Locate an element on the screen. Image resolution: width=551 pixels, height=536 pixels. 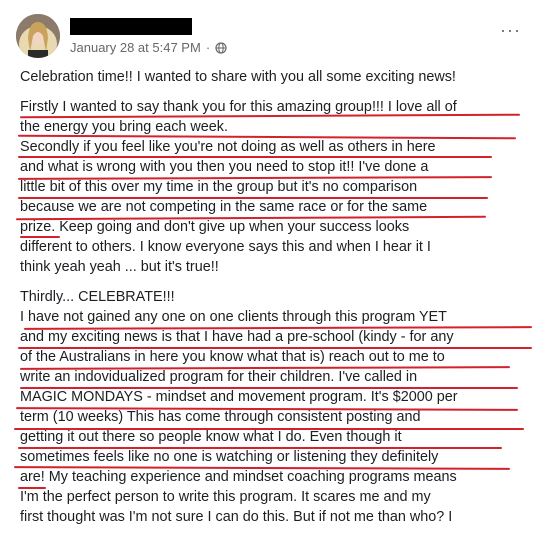
text-line: think yeah yeah ... but it's true!! is located at coordinates (119, 267).